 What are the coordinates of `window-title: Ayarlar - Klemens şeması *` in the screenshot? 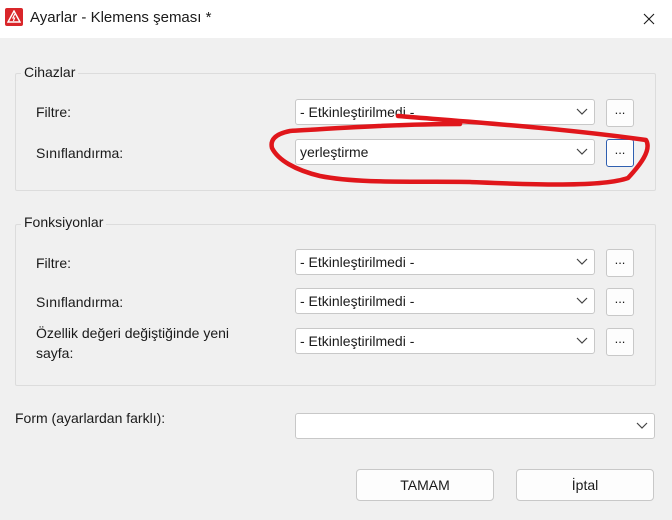 It's located at (121, 17).